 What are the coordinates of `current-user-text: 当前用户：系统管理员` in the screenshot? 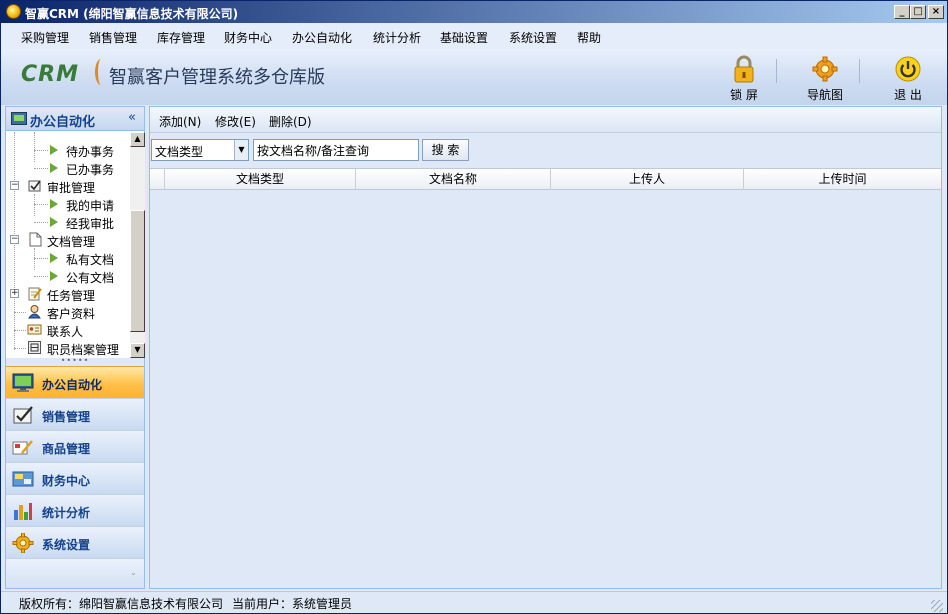 It's located at (292, 604).